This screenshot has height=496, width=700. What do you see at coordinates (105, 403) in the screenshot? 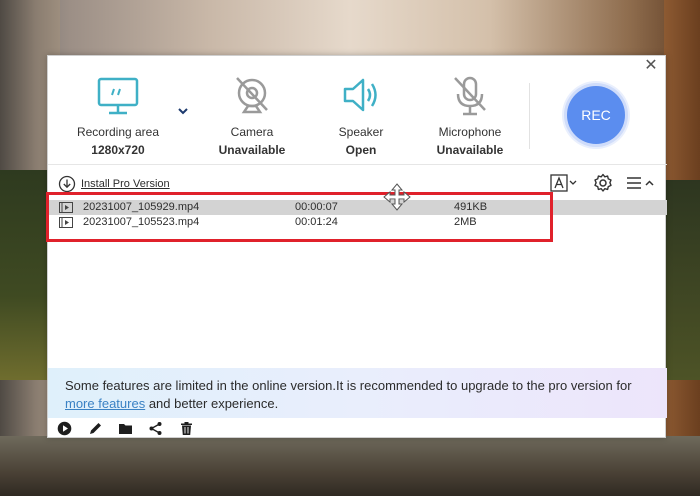
I see `more-features-link: more features` at bounding box center [105, 403].